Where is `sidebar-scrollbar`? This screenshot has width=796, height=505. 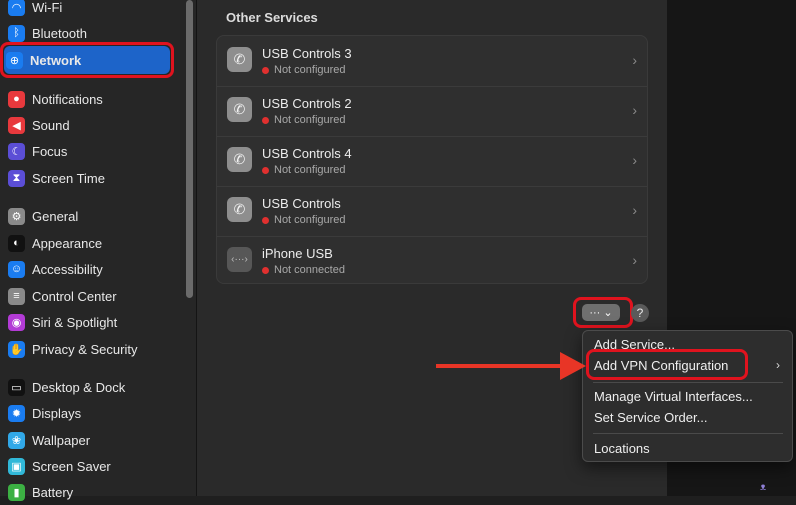 sidebar-scrollbar is located at coordinates (189, 149).